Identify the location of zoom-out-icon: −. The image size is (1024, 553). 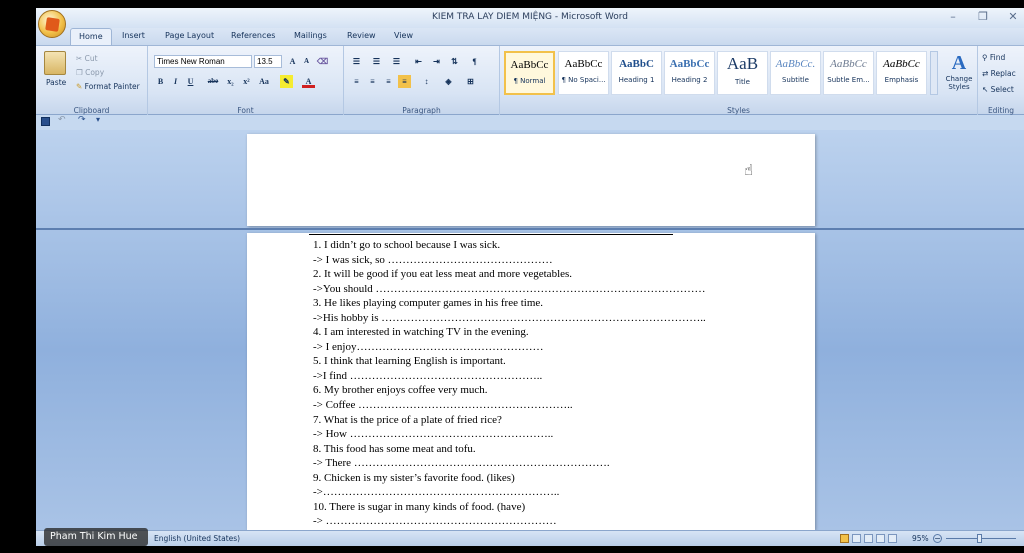
(937, 538).